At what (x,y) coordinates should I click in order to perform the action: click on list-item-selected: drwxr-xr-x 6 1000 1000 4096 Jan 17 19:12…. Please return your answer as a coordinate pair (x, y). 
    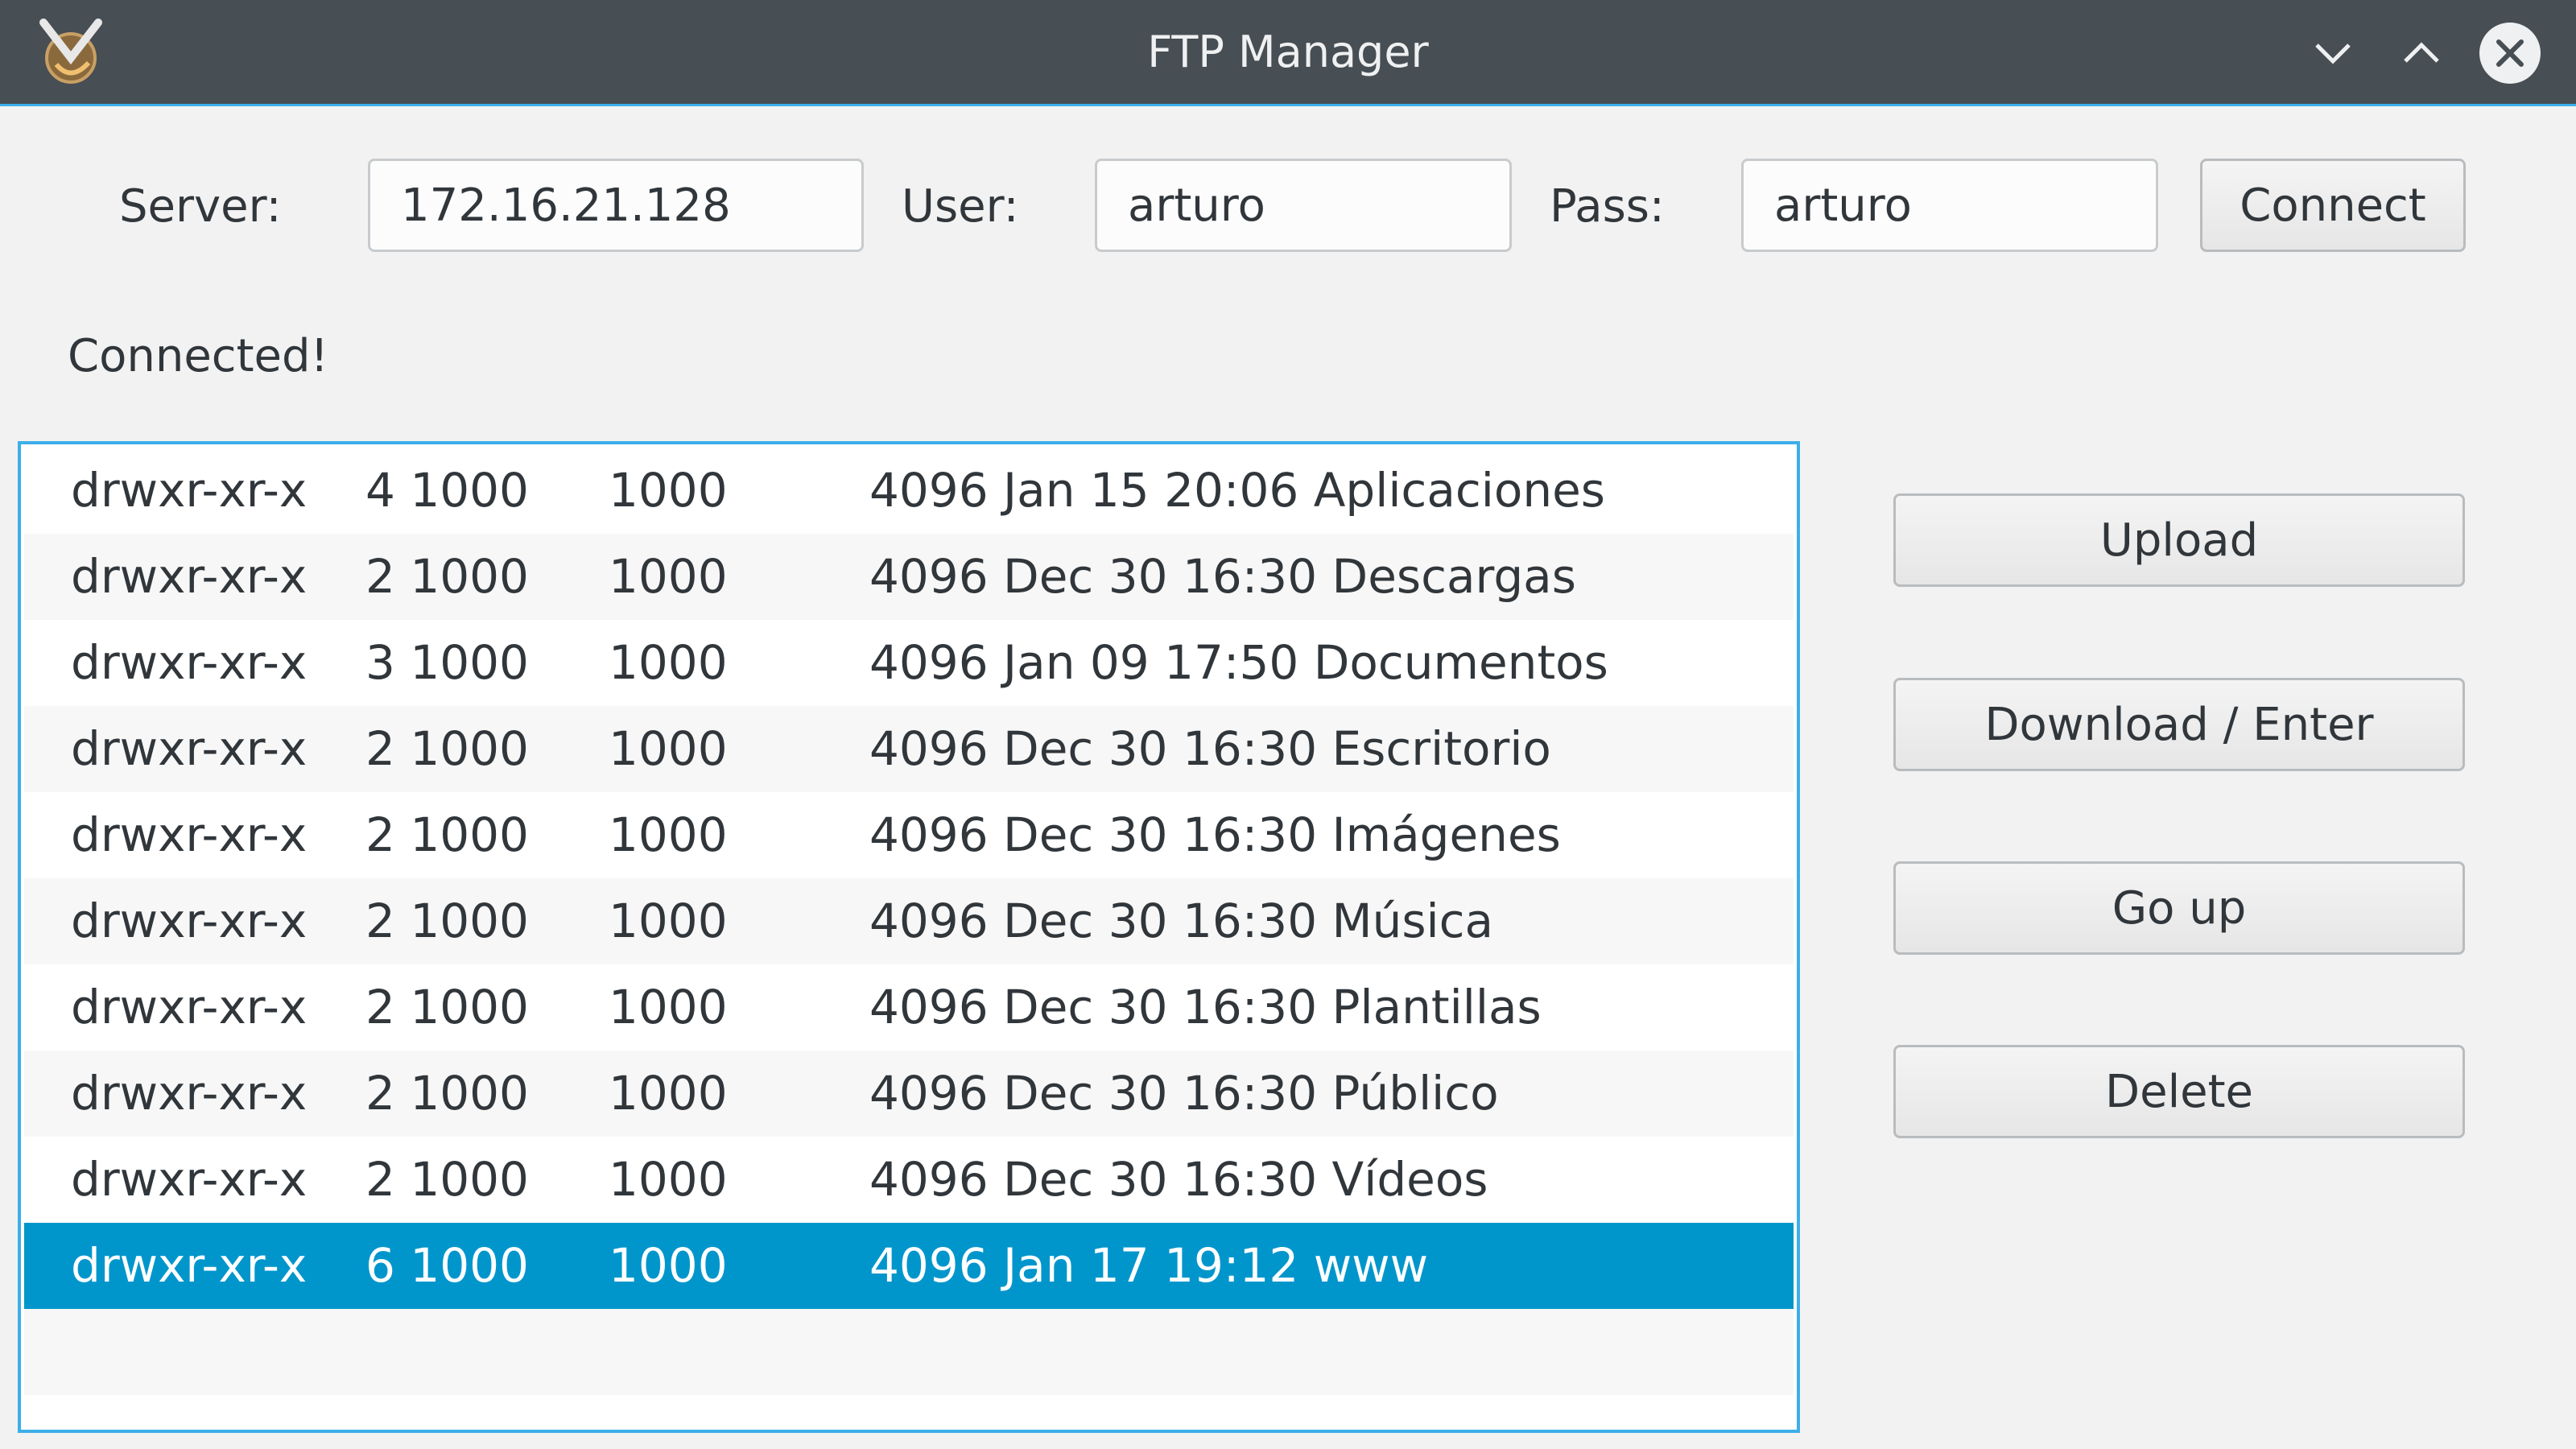
    Looking at the image, I should click on (909, 1266).